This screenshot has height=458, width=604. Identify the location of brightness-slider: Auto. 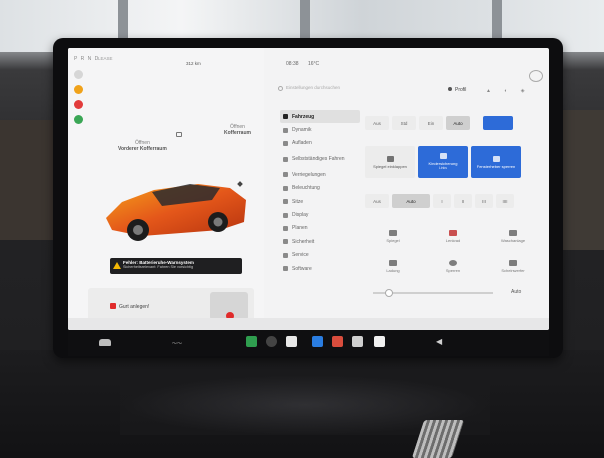
(448, 293).